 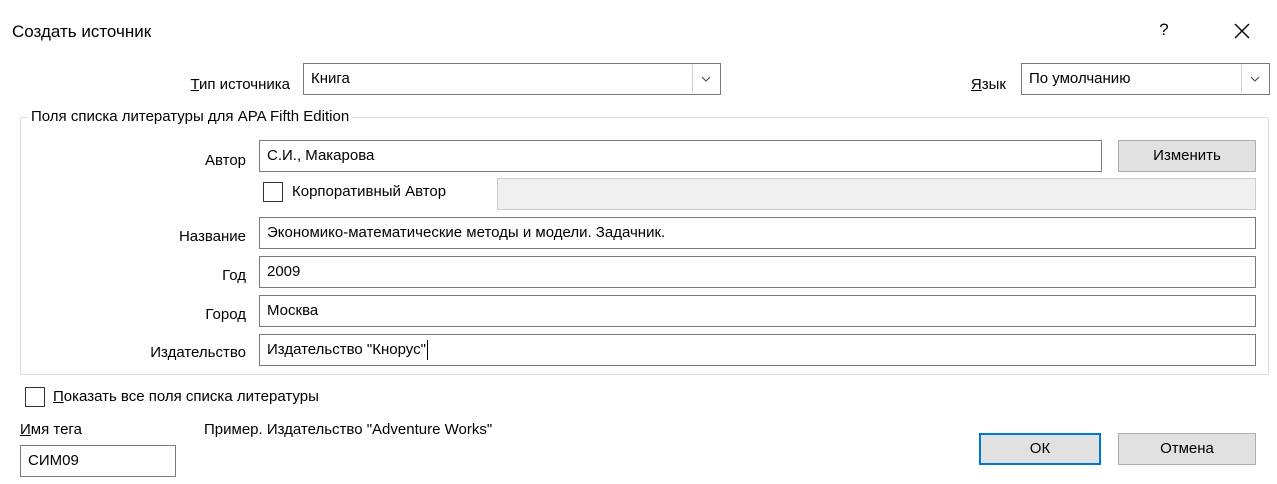 I want to click on year-label: Год, so click(x=234, y=275).